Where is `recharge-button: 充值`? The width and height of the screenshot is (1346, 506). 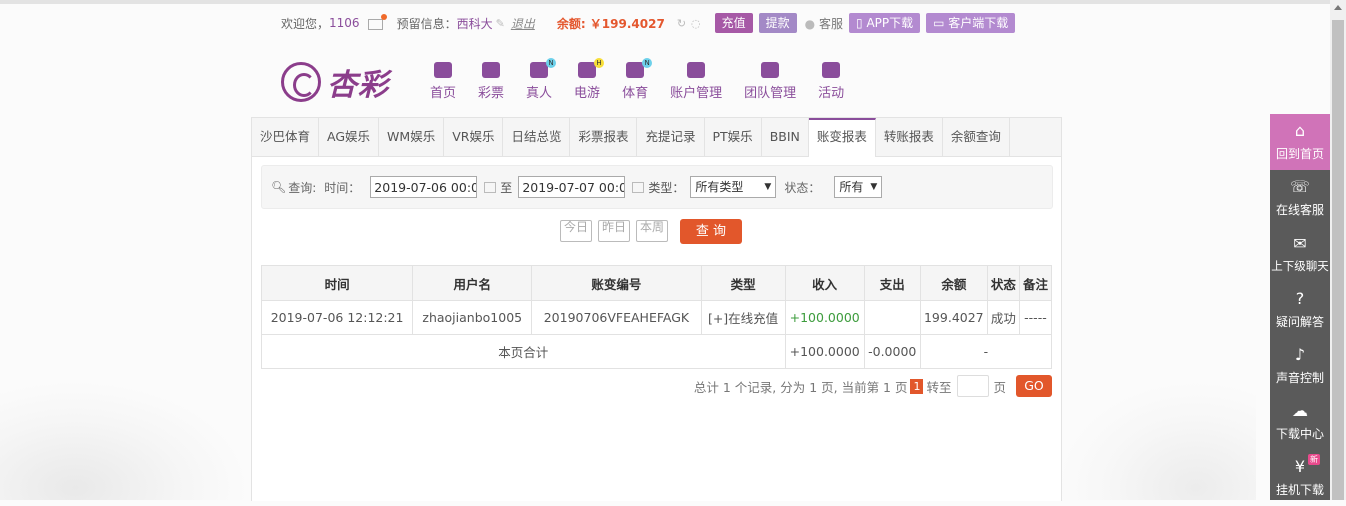
recharge-button: 充值 is located at coordinates (733, 23).